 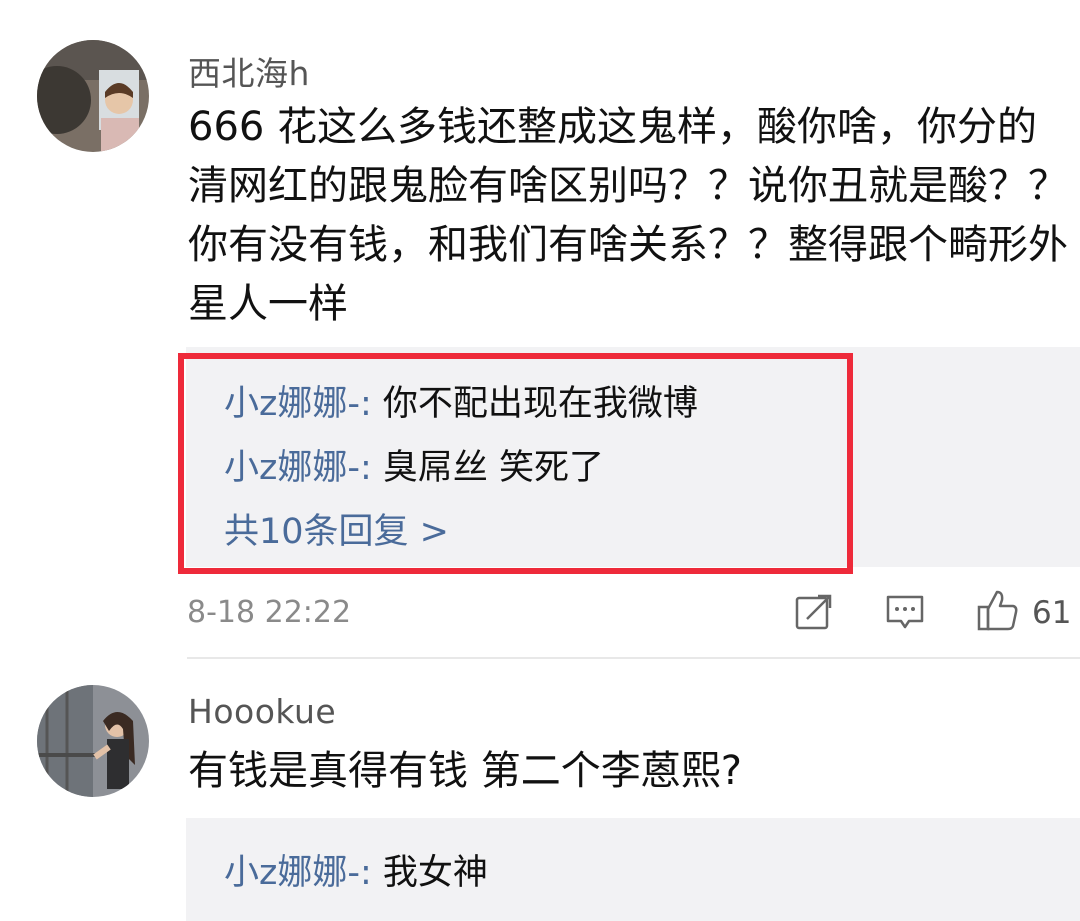 I want to click on comment-divider, so click(x=633, y=658).